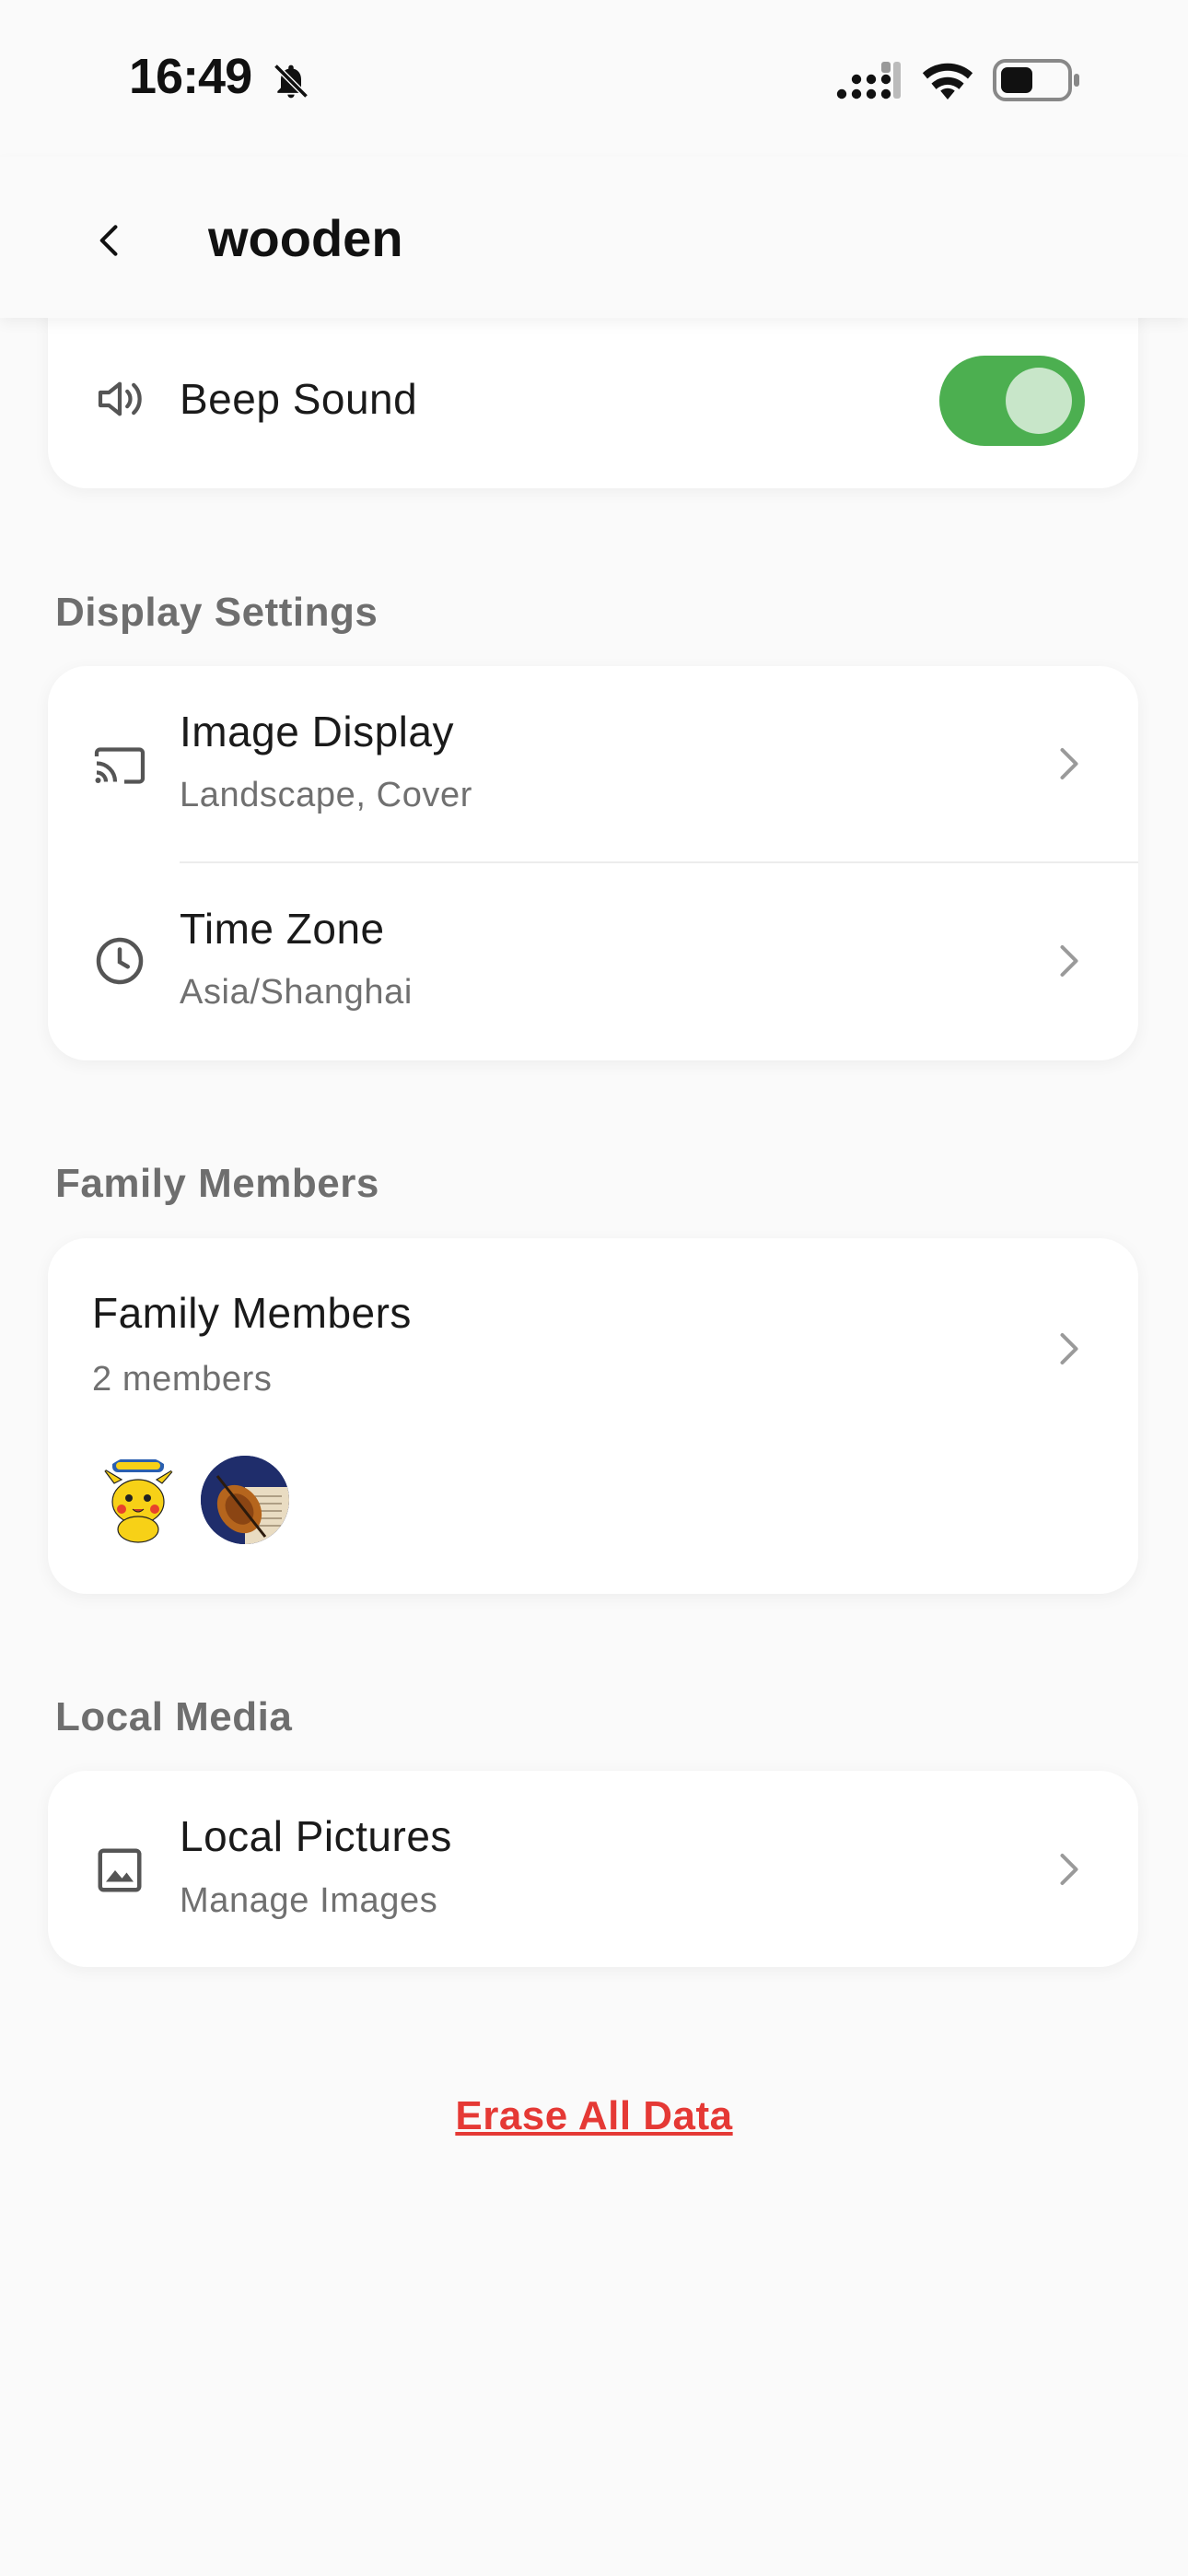 The height and width of the screenshot is (2576, 1188). I want to click on bell-slash-icon, so click(291, 81).